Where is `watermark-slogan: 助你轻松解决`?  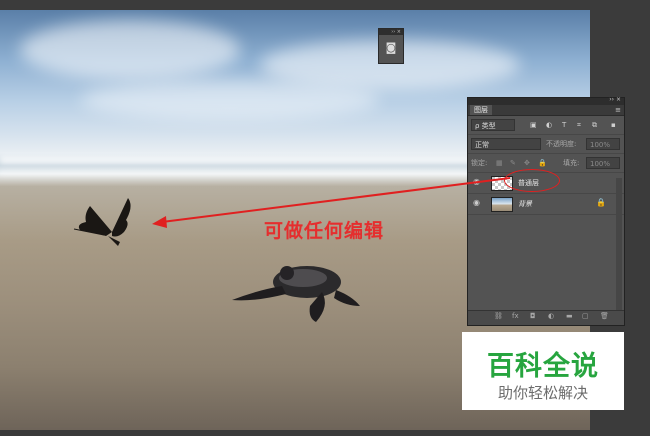
watermark-slogan: 助你轻松解决 is located at coordinates (542, 393).